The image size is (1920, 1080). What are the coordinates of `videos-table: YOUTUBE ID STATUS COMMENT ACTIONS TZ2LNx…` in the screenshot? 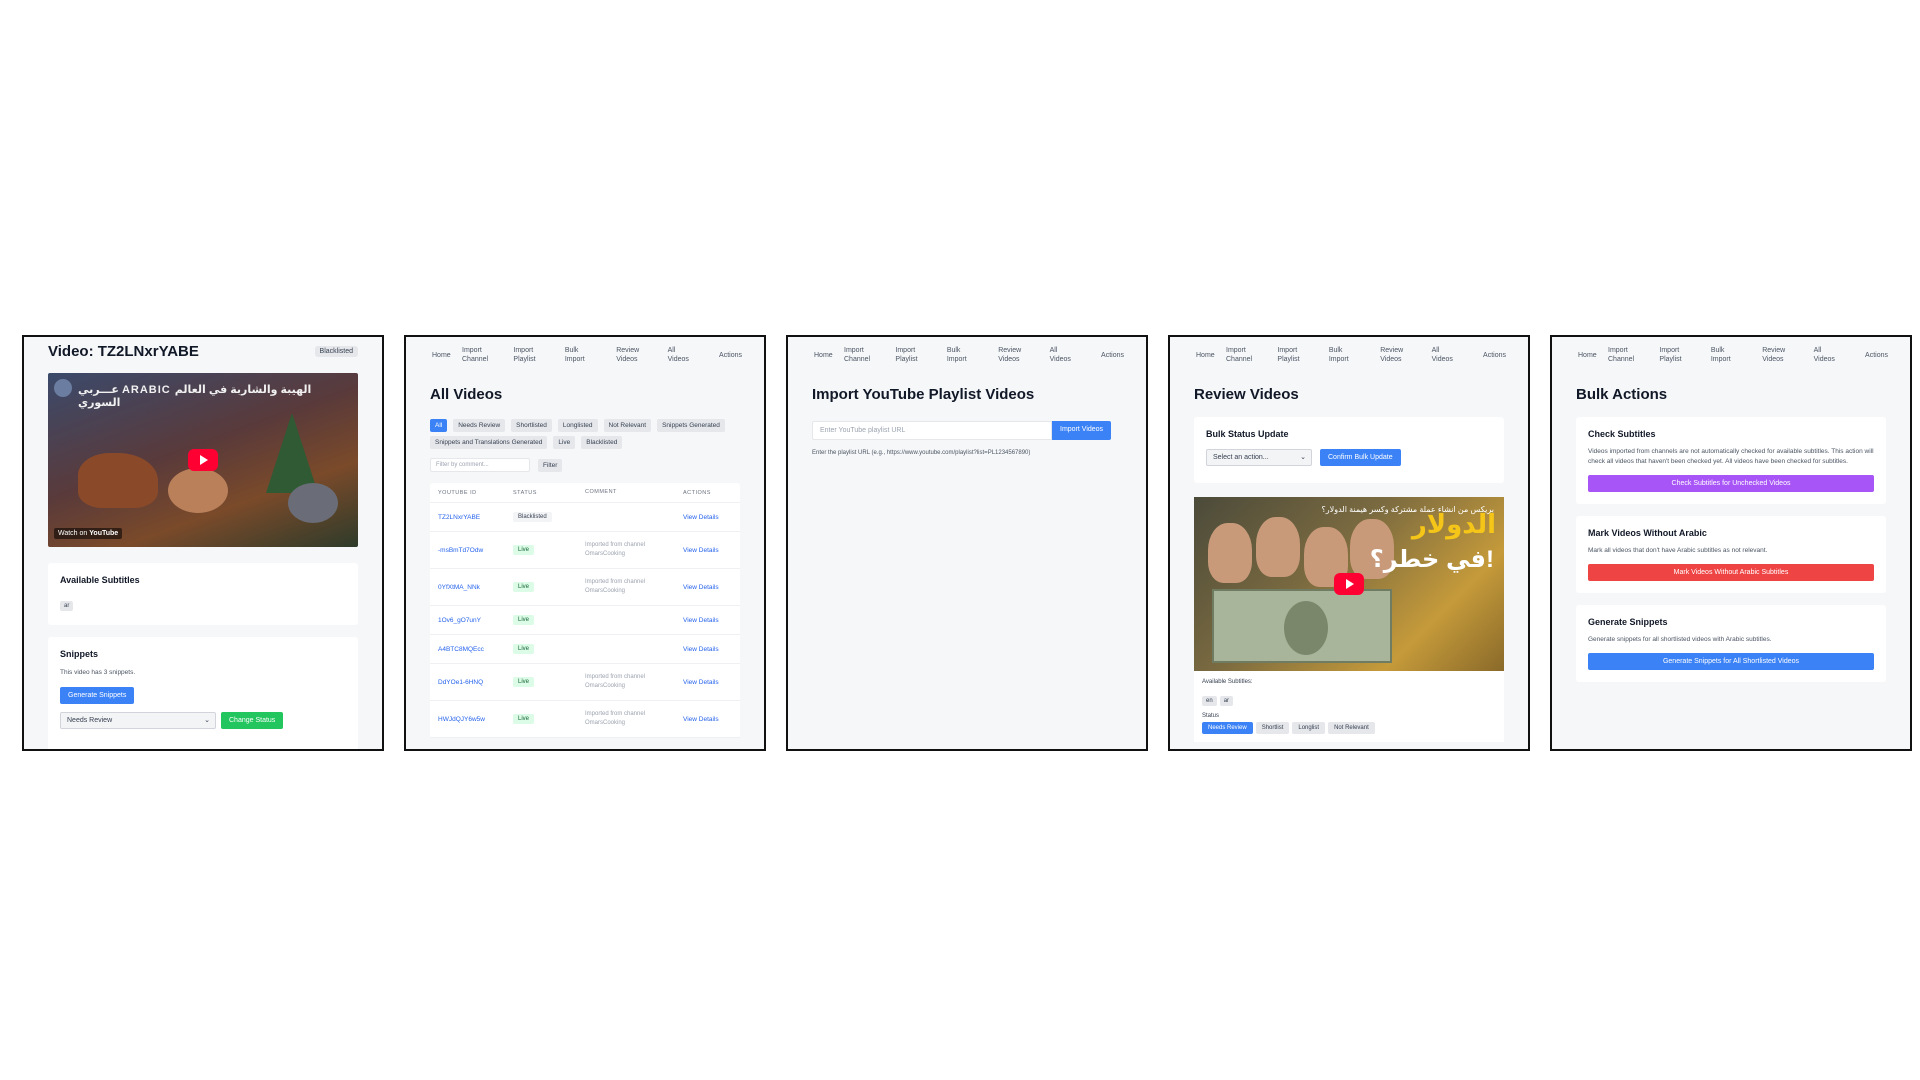 It's located at (585, 610).